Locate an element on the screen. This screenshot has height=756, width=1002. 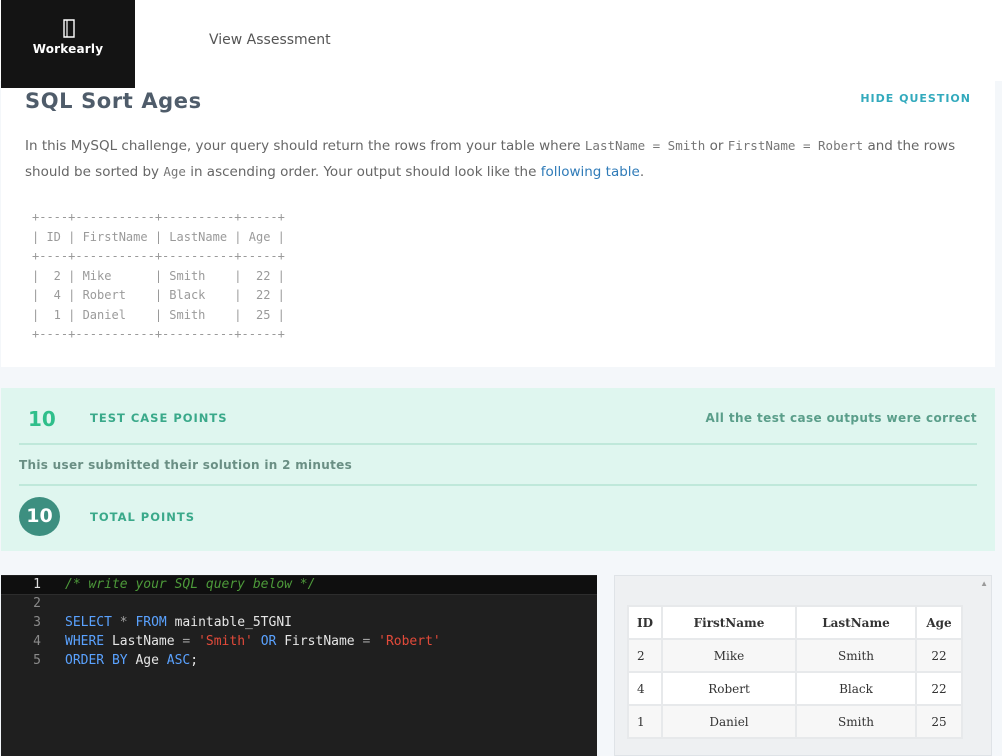
logo-text: Workearly is located at coordinates (68, 49).